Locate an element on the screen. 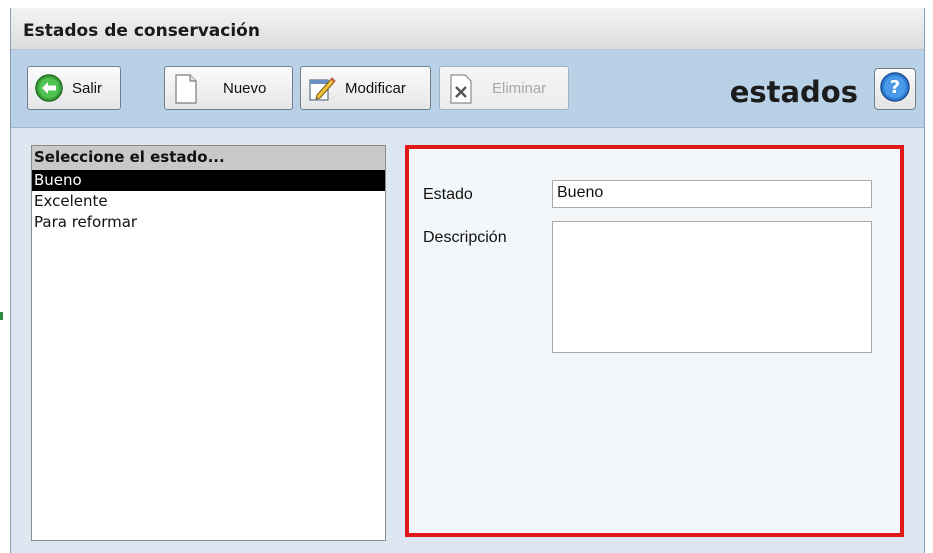 Image resolution: width=933 pixels, height=553 pixels. help-button: ? is located at coordinates (895, 89).